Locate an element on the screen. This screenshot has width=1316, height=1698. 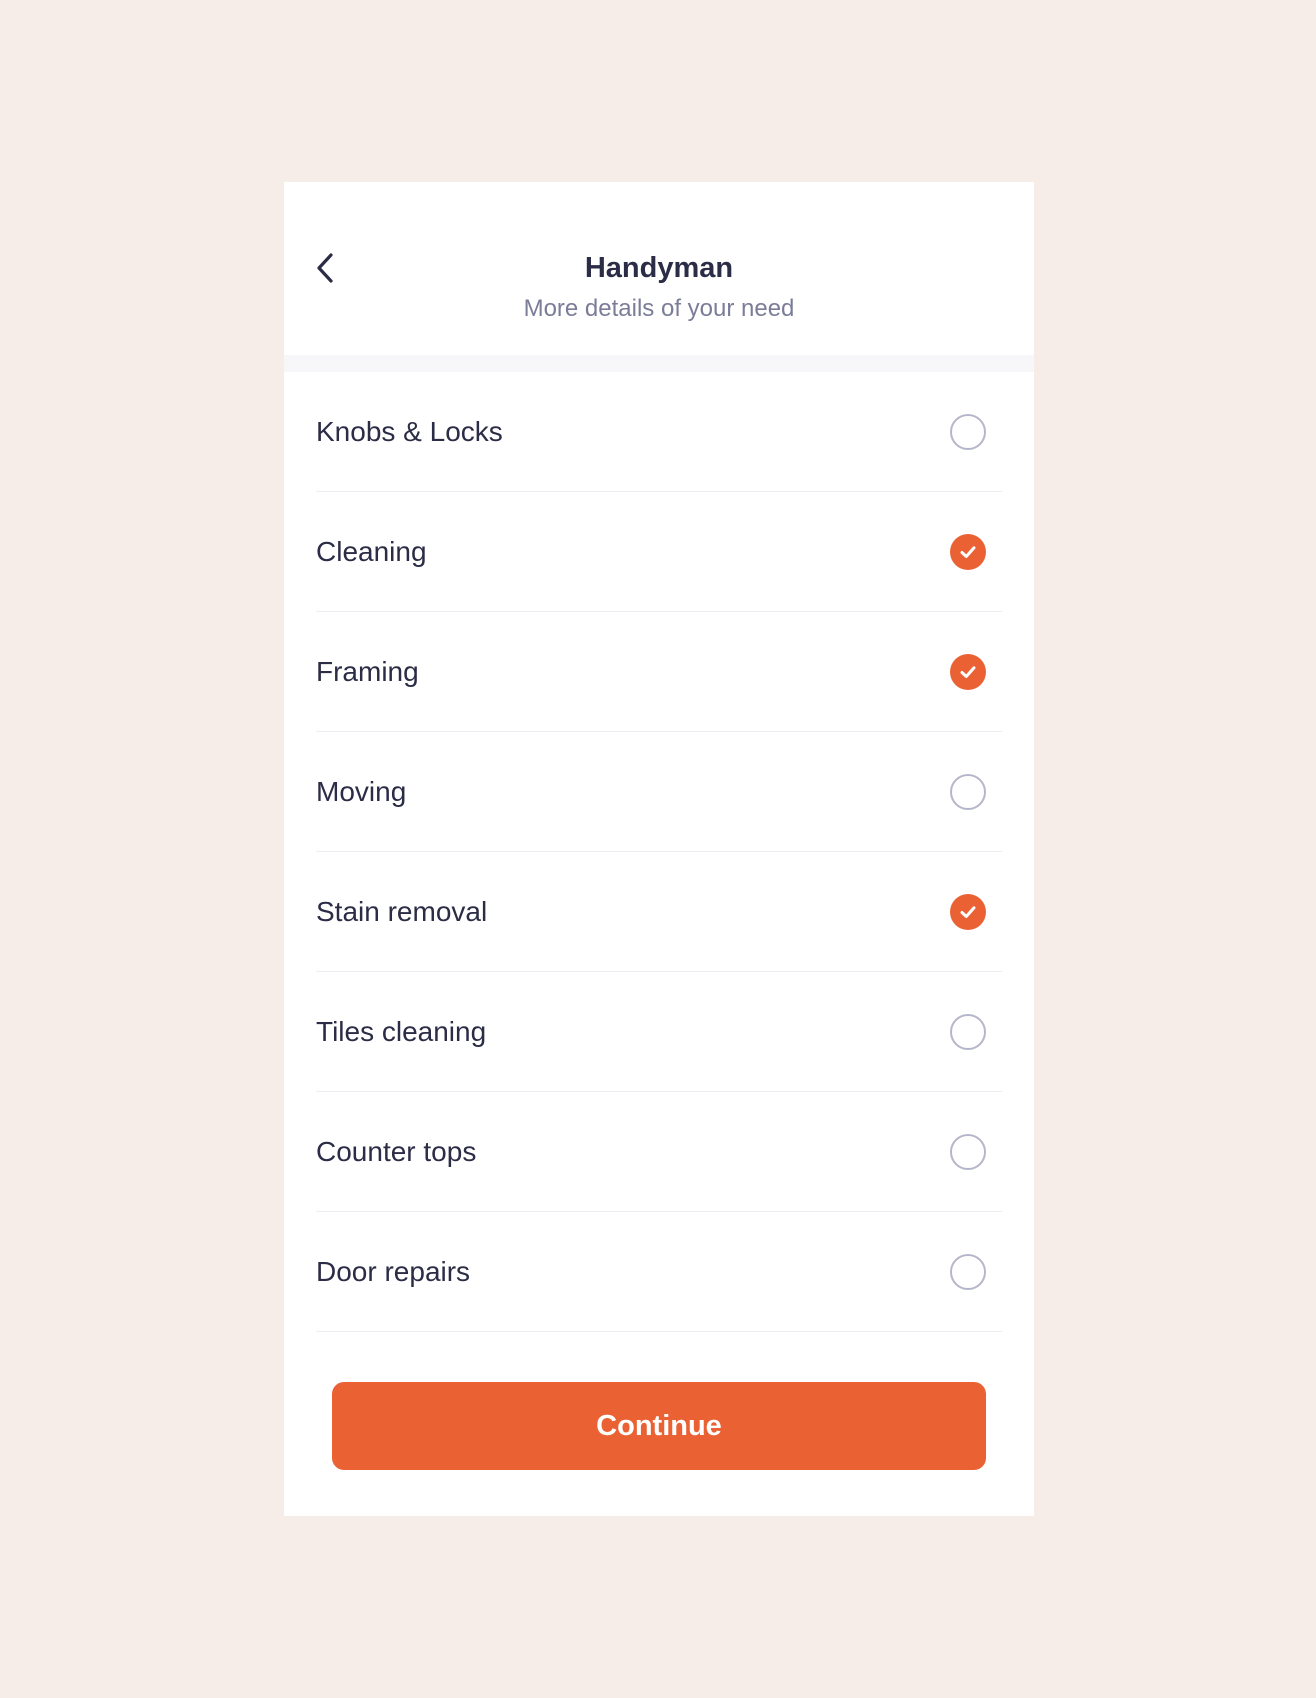
option-row: Tiles cleaning is located at coordinates (659, 1032).